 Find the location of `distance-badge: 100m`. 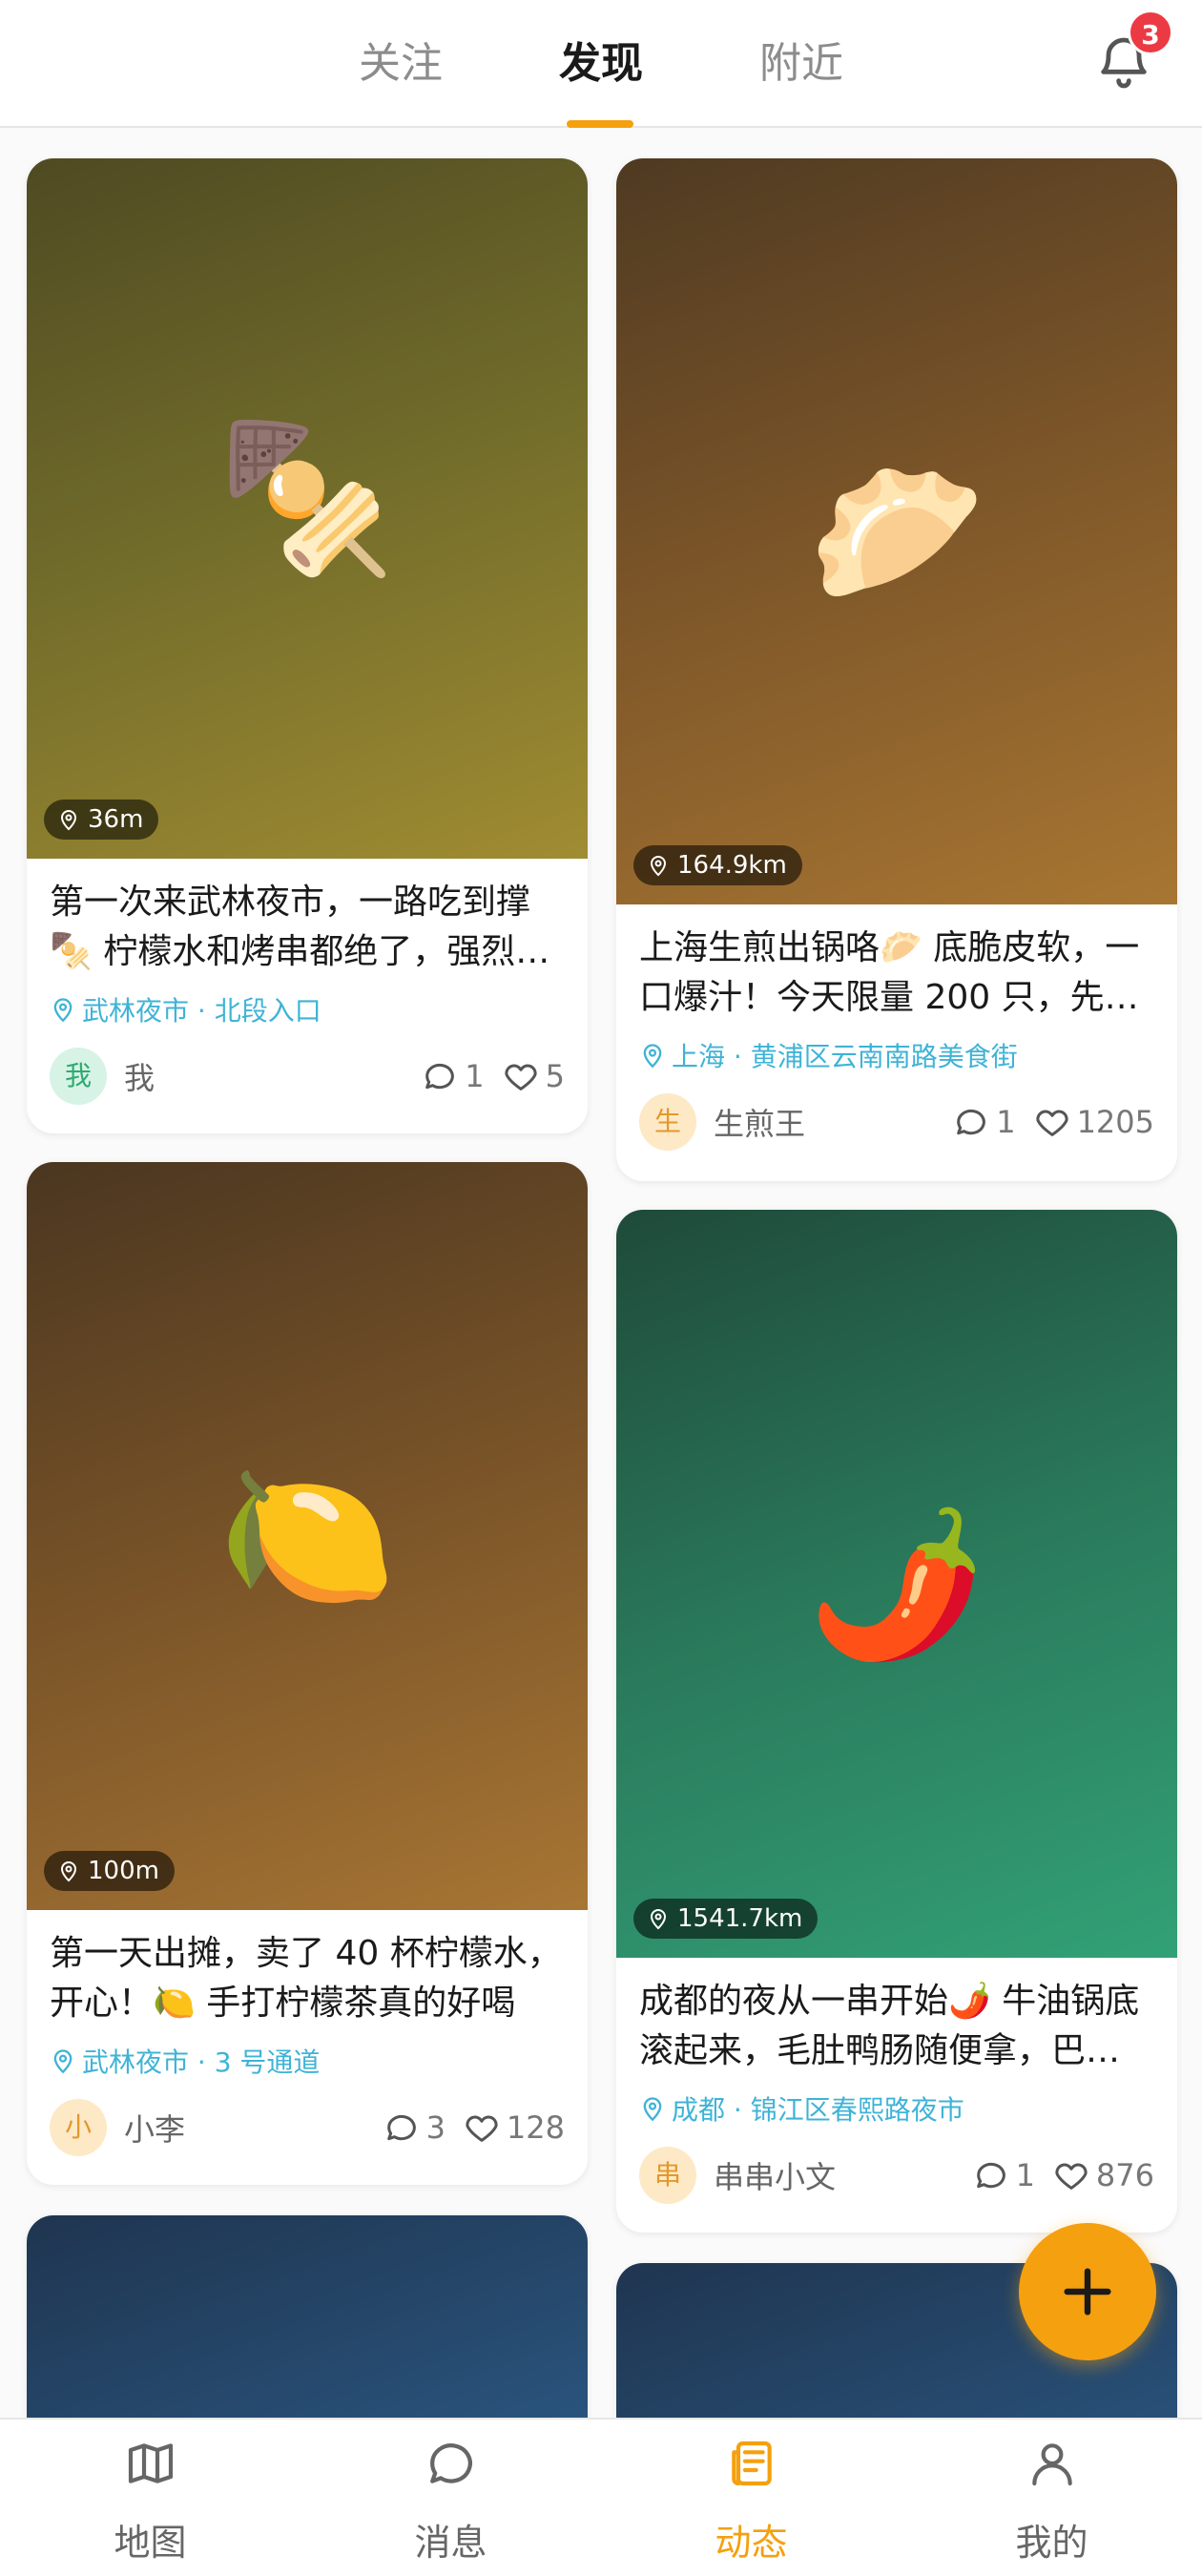

distance-badge: 100m is located at coordinates (109, 1871).